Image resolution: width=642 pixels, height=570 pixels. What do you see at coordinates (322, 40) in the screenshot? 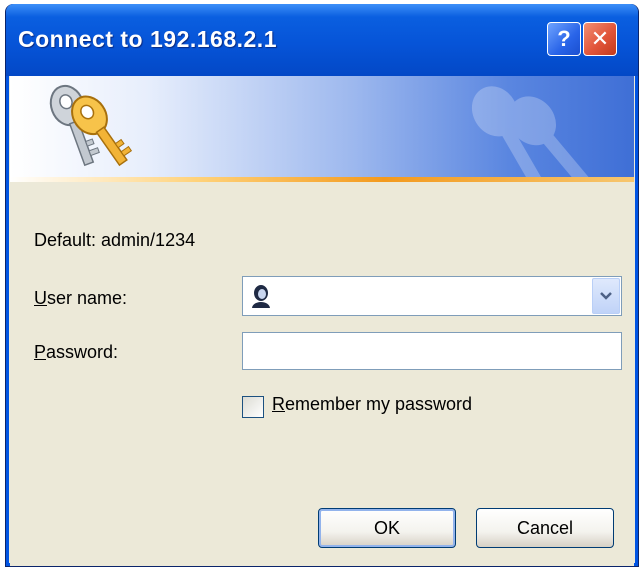
I see `title-bar: Connect to 192.168.2.1 ? ✕` at bounding box center [322, 40].